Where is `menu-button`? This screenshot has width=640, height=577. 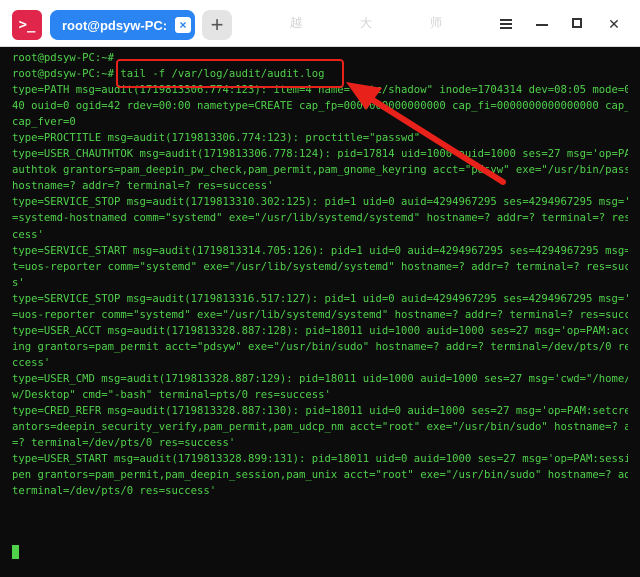
menu-button is located at coordinates (506, 24).